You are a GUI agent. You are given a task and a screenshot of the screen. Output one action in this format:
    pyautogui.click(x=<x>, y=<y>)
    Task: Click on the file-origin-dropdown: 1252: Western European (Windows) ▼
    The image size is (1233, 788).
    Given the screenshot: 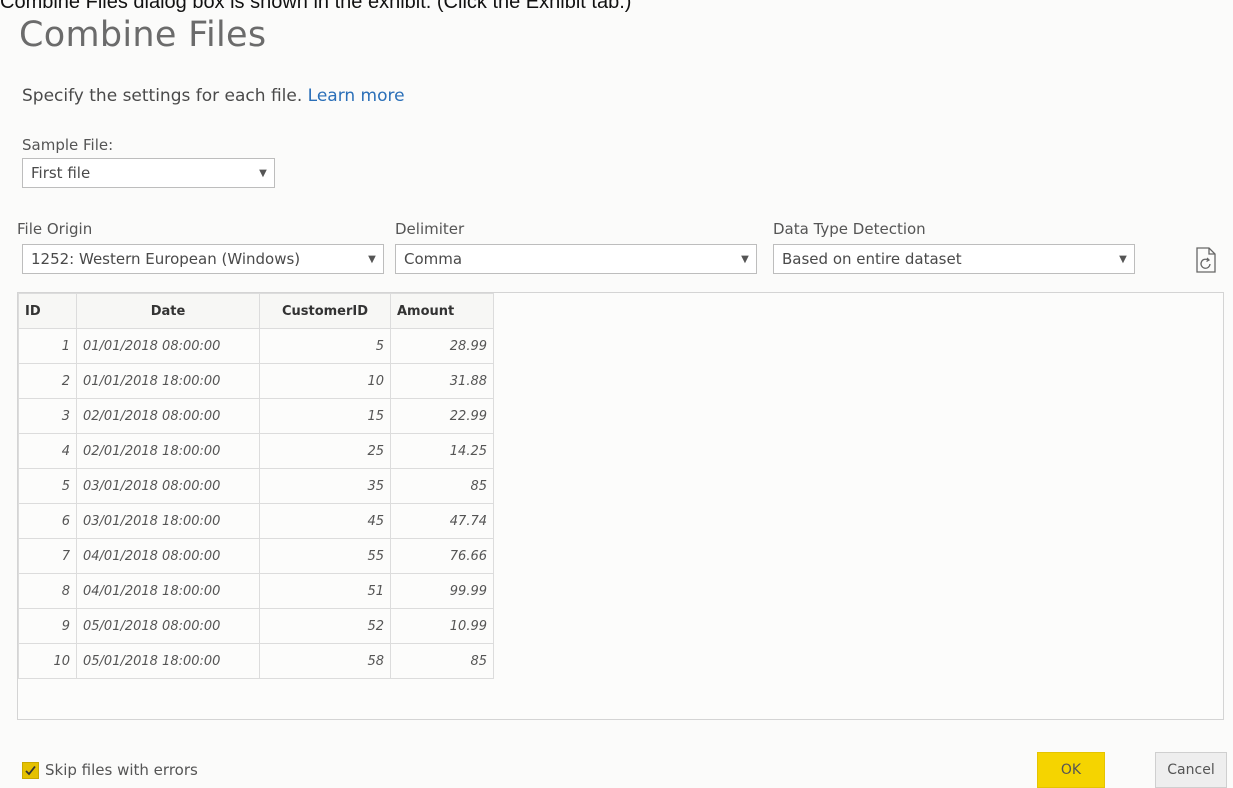 What is the action you would take?
    pyautogui.click(x=203, y=259)
    